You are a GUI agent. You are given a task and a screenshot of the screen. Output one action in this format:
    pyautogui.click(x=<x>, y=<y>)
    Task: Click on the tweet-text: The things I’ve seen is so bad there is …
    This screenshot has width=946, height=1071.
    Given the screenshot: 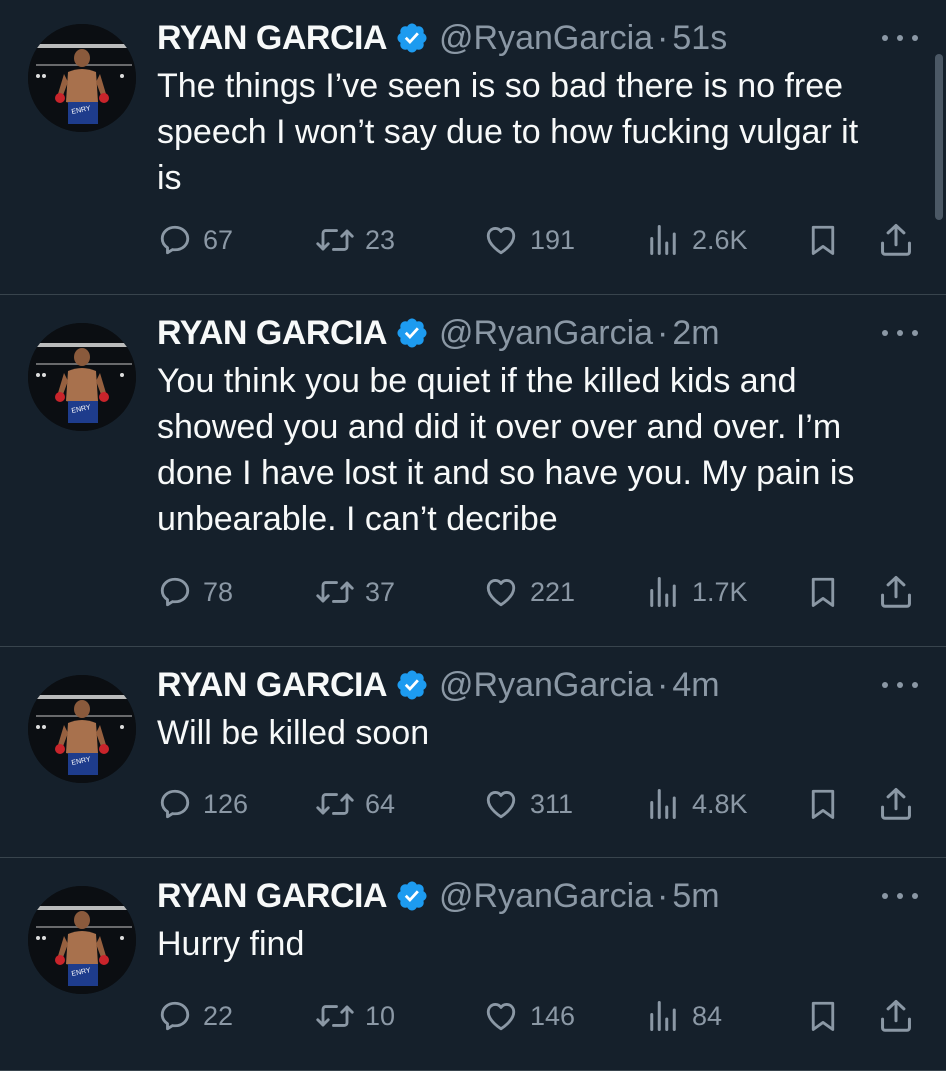 What is the action you would take?
    pyautogui.click(x=508, y=132)
    